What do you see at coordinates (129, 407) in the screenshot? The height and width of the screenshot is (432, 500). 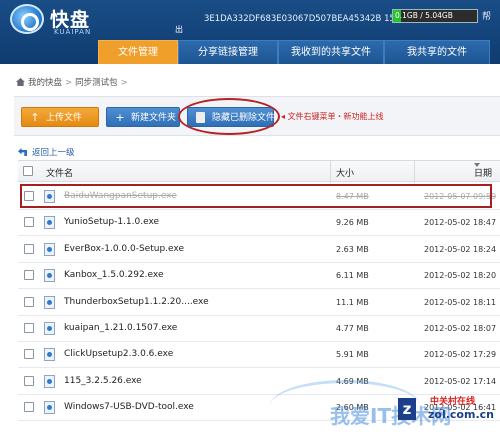 I see `file-name: Windows7-USB-DVD-tool.exe` at bounding box center [129, 407].